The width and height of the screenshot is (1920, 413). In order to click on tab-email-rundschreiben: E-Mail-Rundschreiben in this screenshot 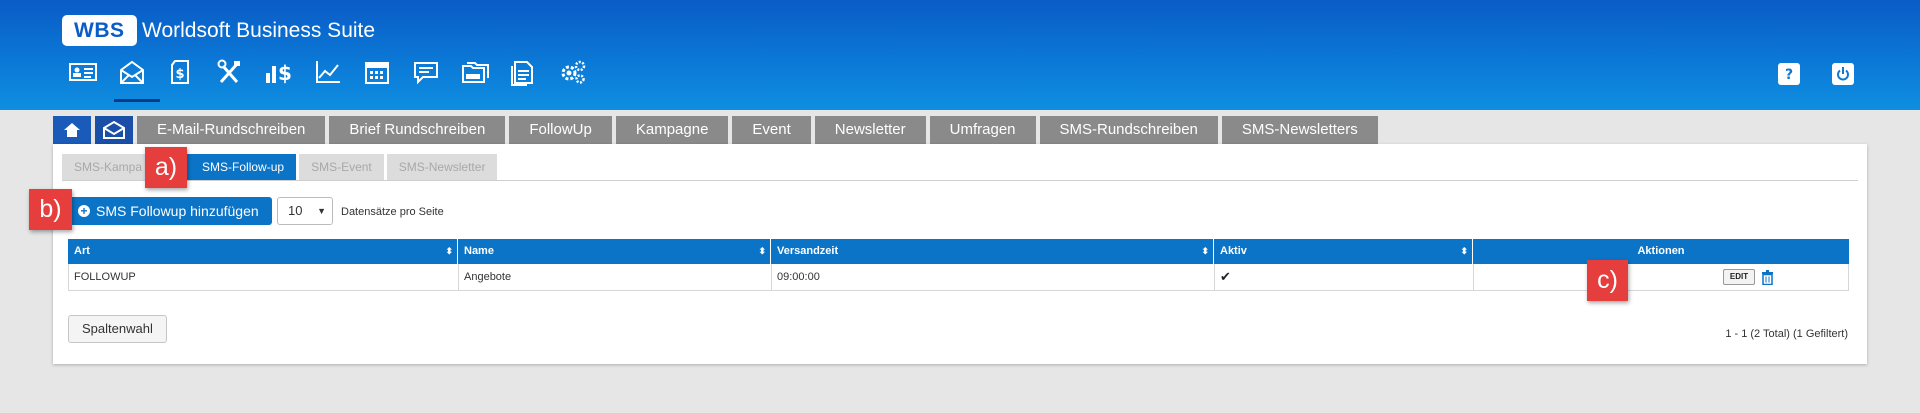, I will do `click(231, 130)`.